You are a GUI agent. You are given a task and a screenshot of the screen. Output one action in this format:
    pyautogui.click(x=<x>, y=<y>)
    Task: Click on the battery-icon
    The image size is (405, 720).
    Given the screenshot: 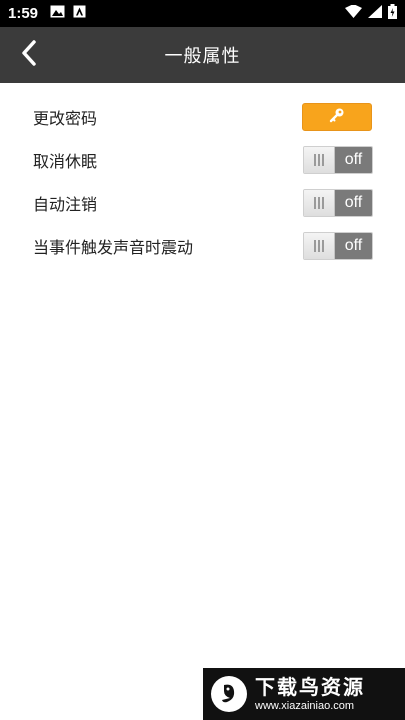 What is the action you would take?
    pyautogui.click(x=392, y=13)
    